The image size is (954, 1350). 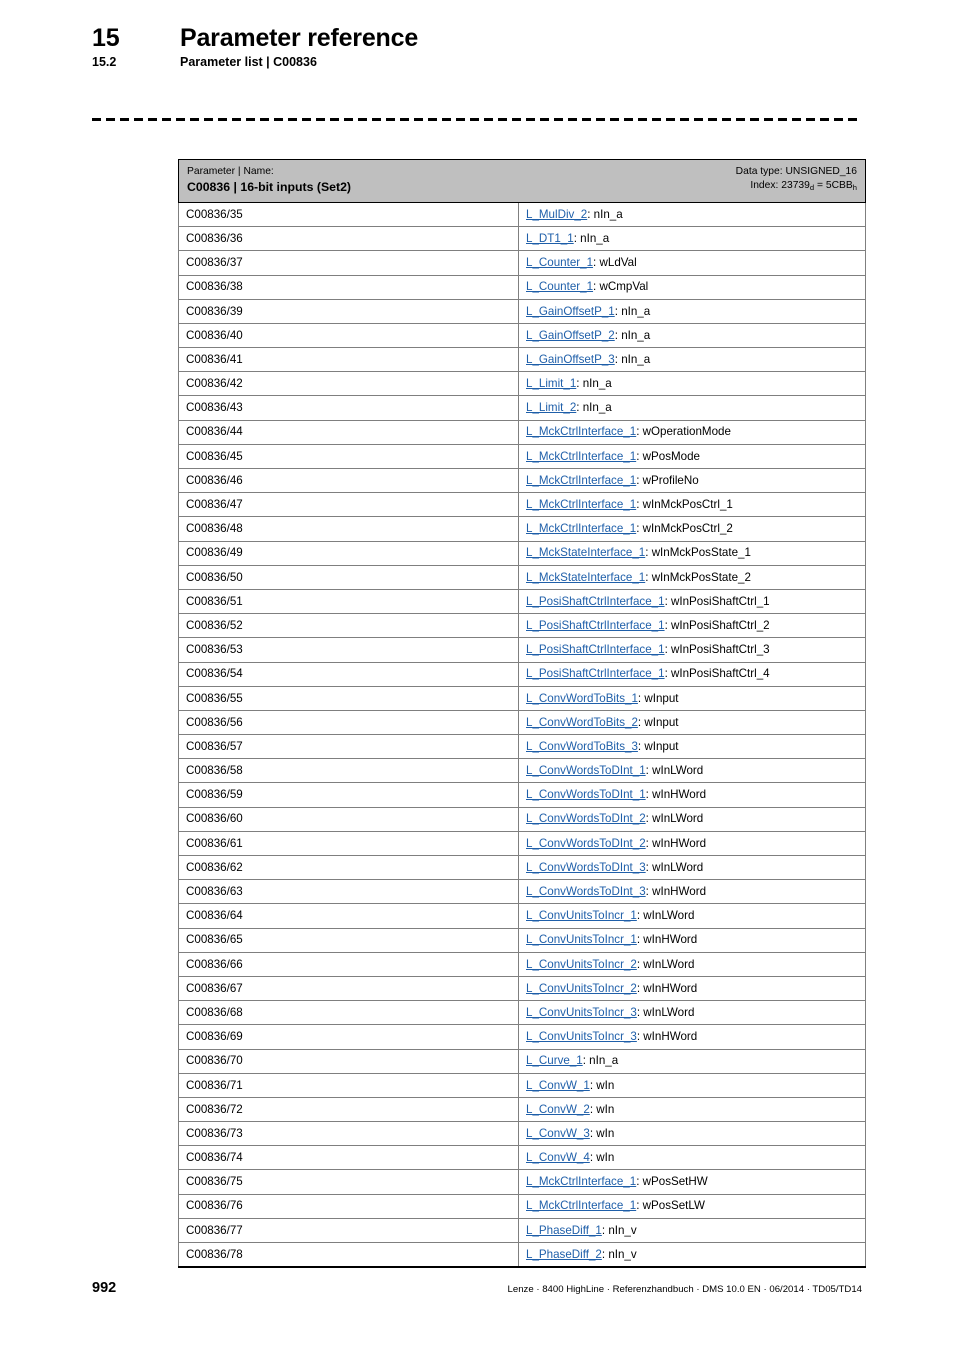 What do you see at coordinates (522, 722) in the screenshot?
I see `table-row: C00836/56 L_ConvWordToBits_2: wInput` at bounding box center [522, 722].